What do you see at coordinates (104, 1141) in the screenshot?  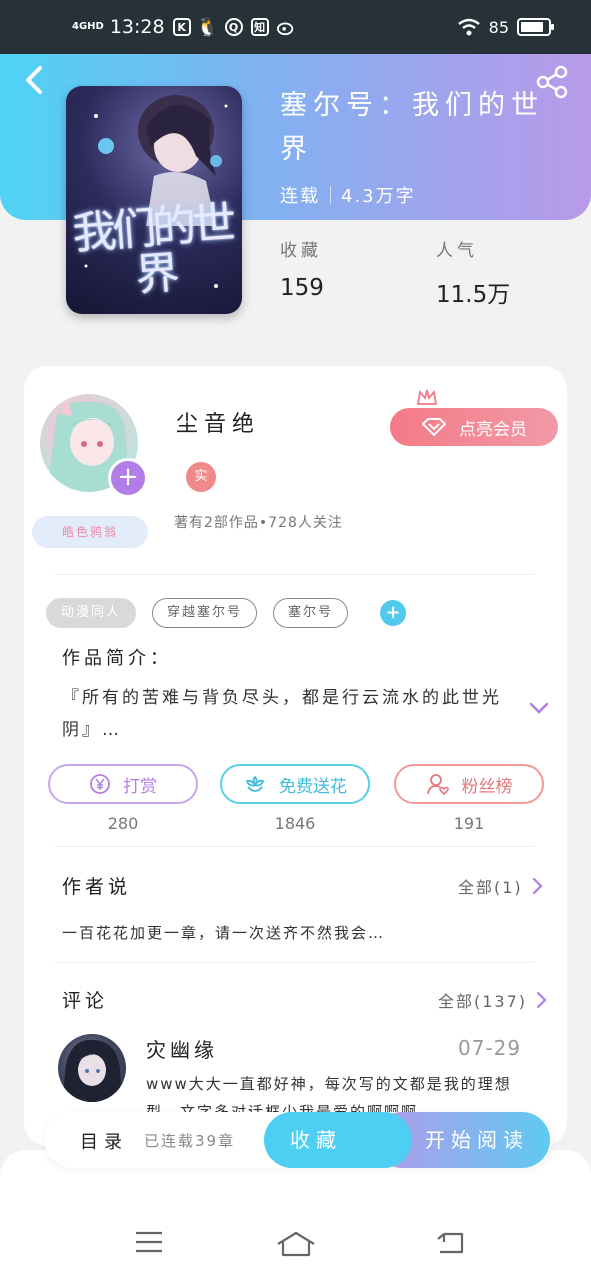 I see `catalog-button: 目录` at bounding box center [104, 1141].